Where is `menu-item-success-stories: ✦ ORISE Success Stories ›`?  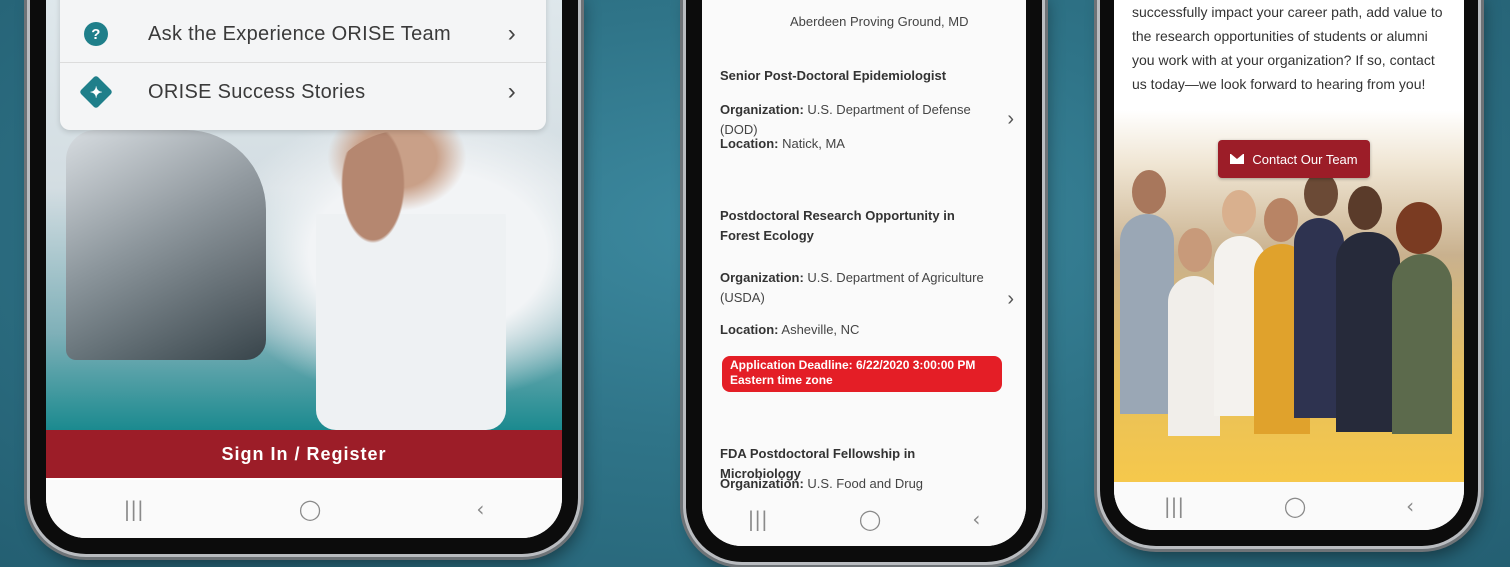 menu-item-success-stories: ✦ ORISE Success Stories › is located at coordinates (303, 92).